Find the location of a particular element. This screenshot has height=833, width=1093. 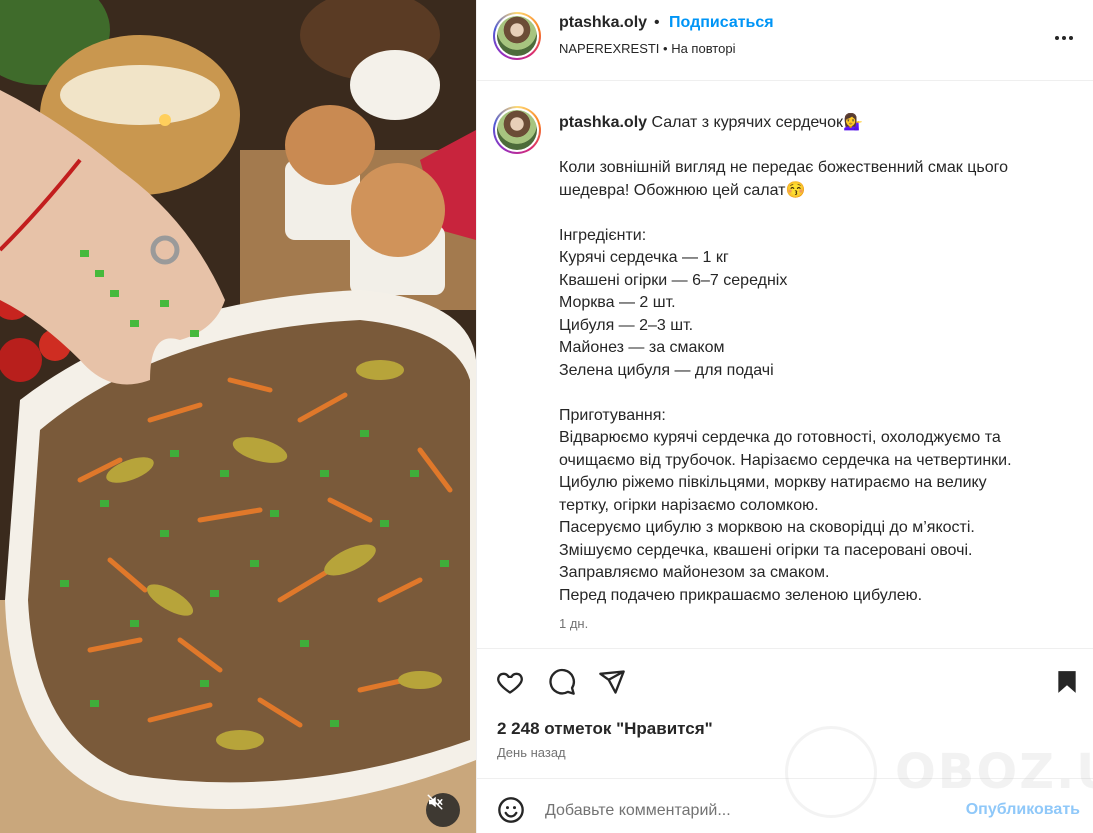

caption-title: Салат з курячих сердечок💁‍♀️ is located at coordinates (757, 122).